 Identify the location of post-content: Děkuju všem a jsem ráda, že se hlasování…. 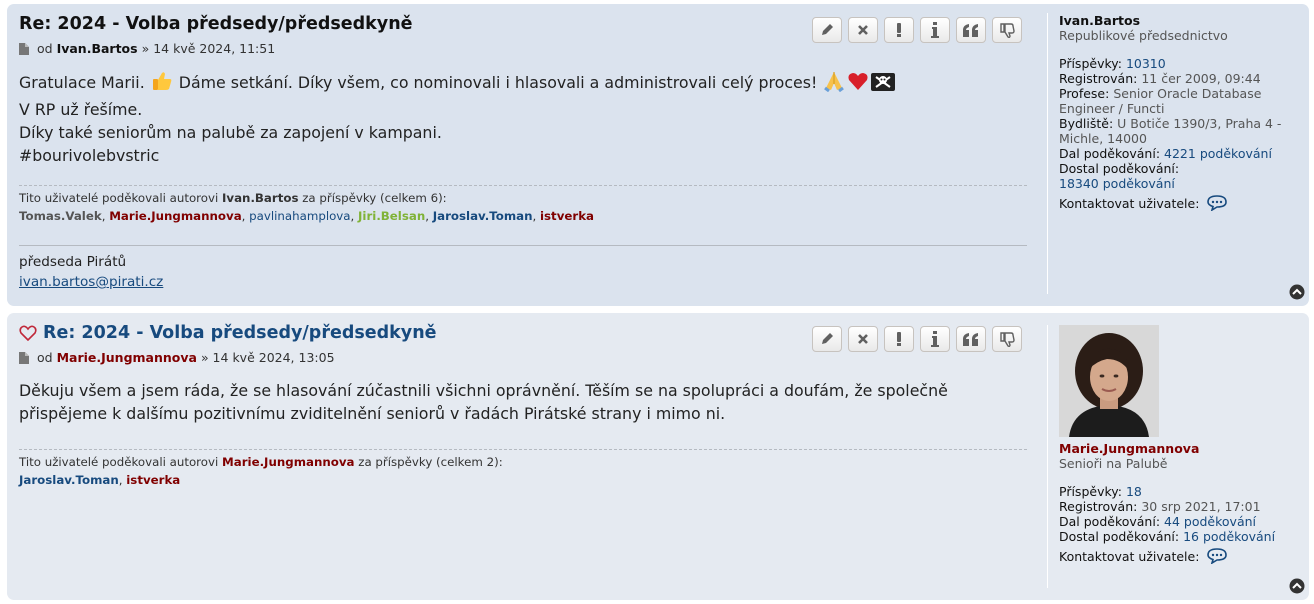
(523, 402).